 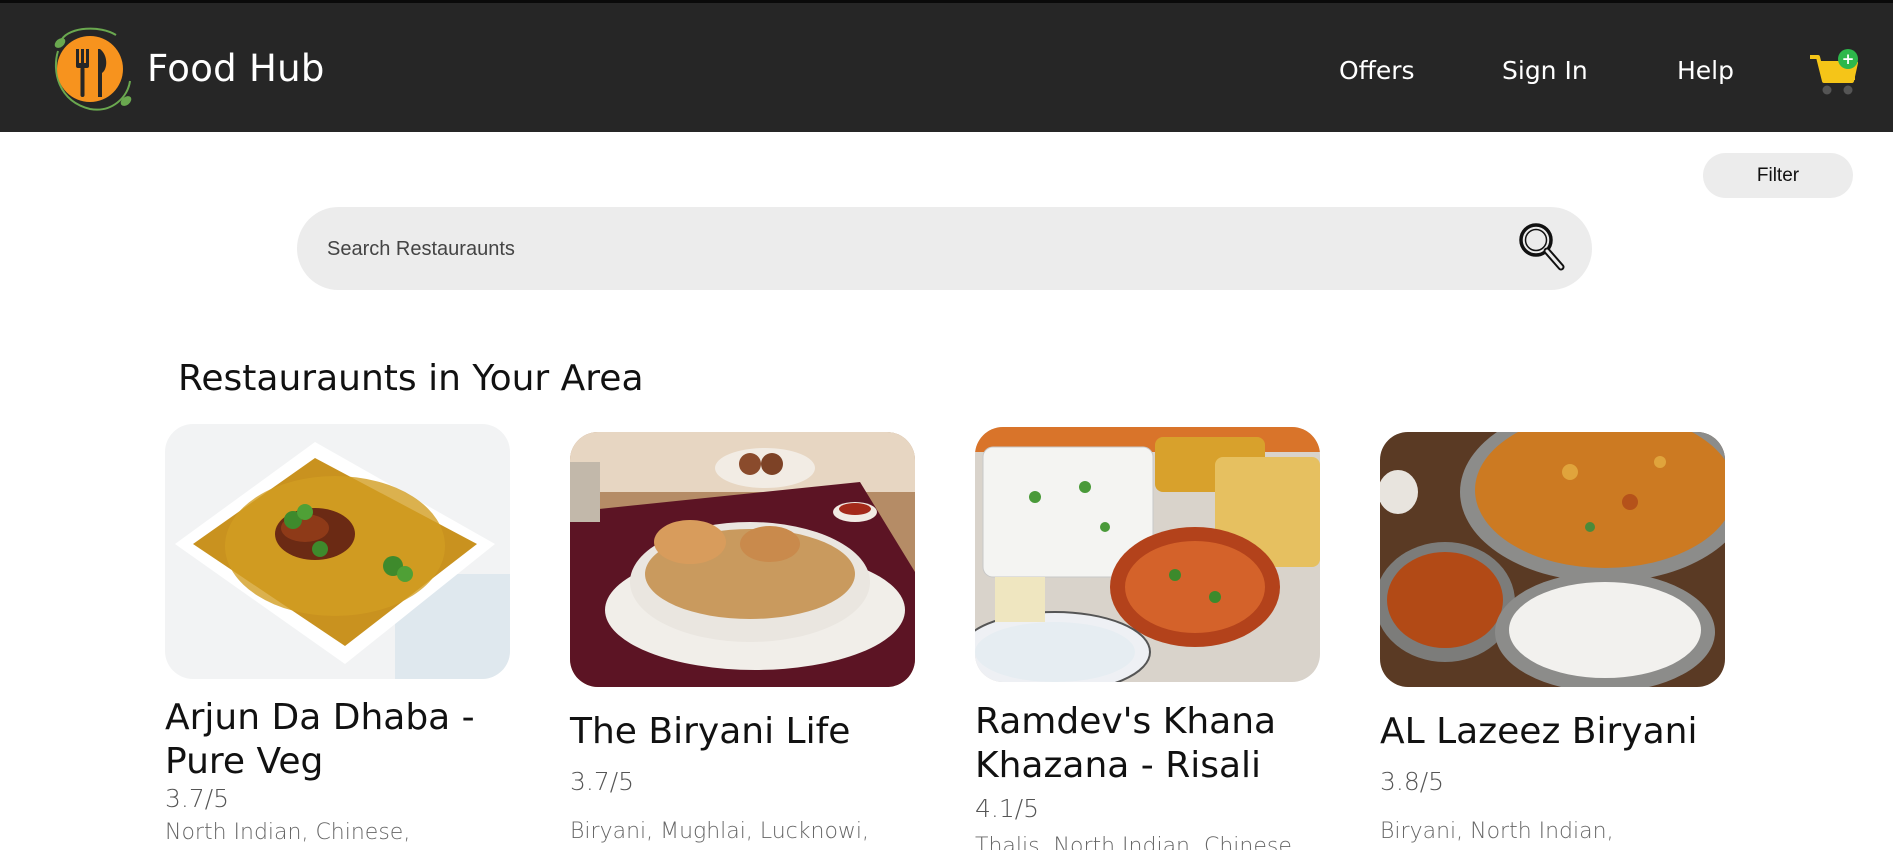 What do you see at coordinates (1007, 808) in the screenshot?
I see `restaurant-rating: 4.1/5` at bounding box center [1007, 808].